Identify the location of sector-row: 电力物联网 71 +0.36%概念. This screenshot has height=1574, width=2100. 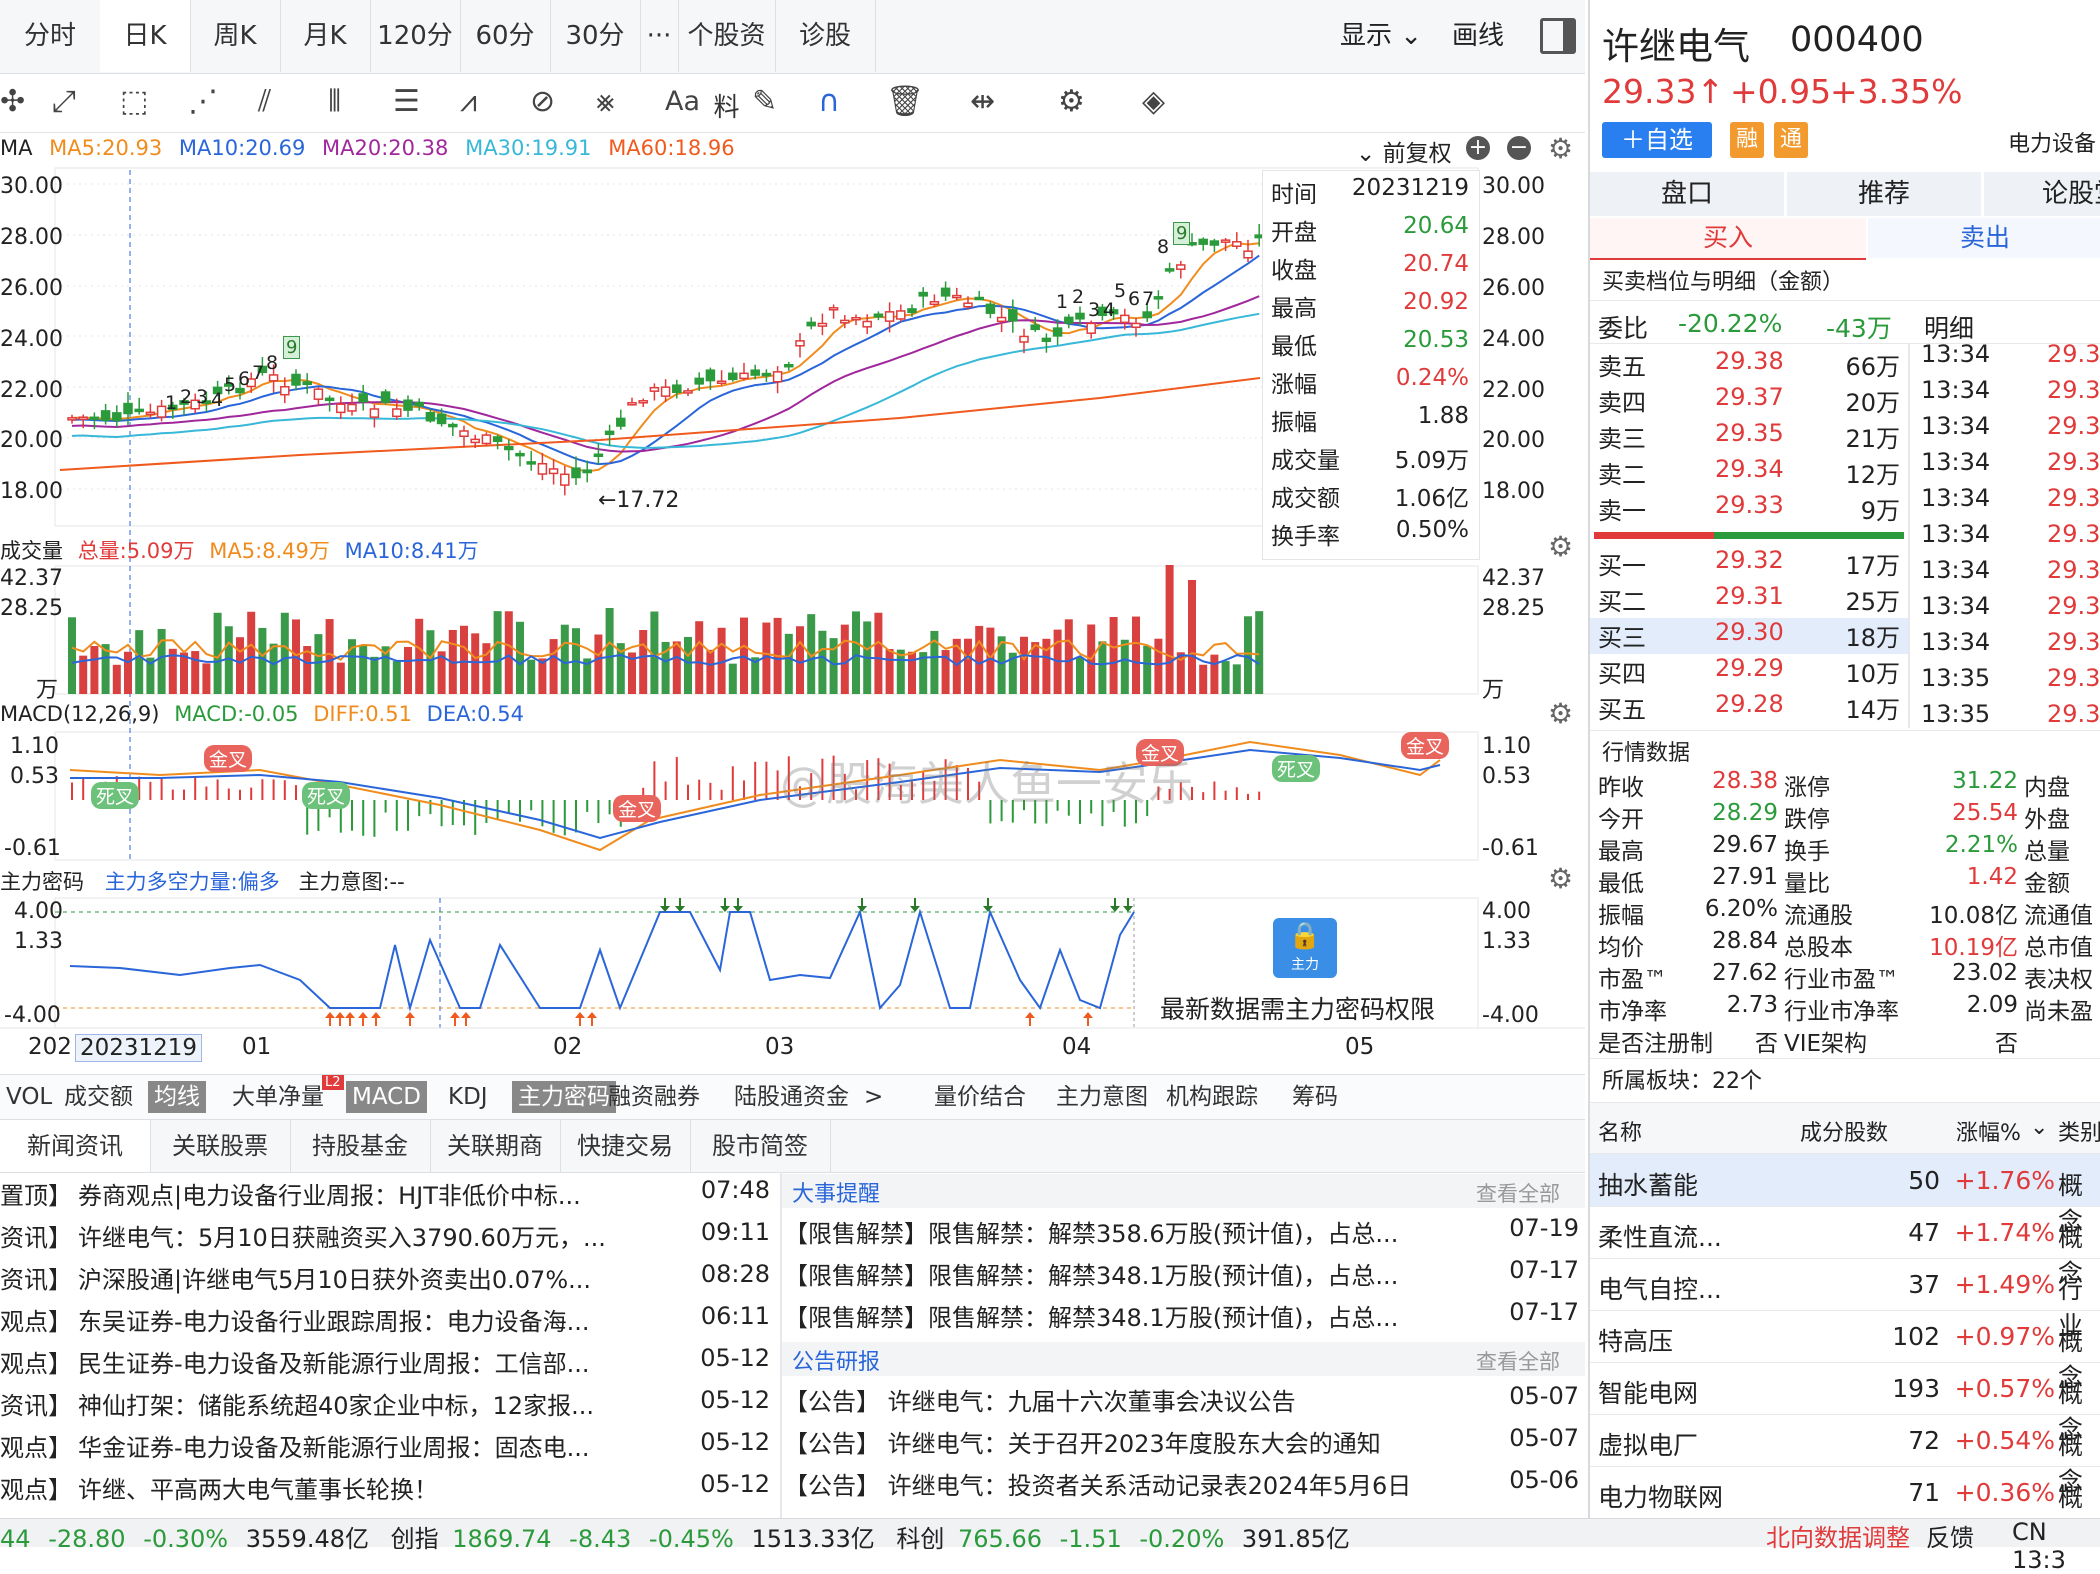
(1845, 1492).